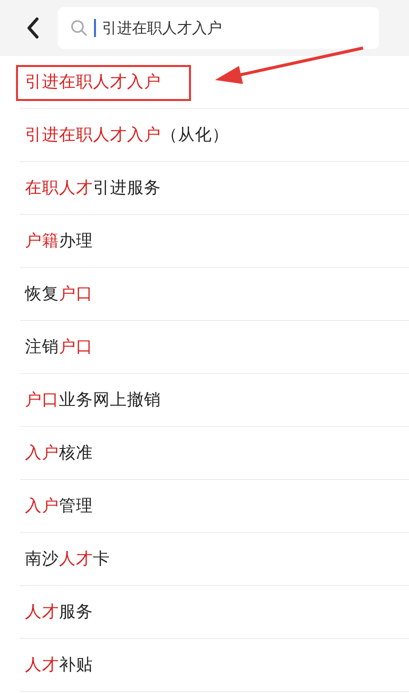  Describe the element at coordinates (79, 28) in the screenshot. I see `search-icon` at that location.